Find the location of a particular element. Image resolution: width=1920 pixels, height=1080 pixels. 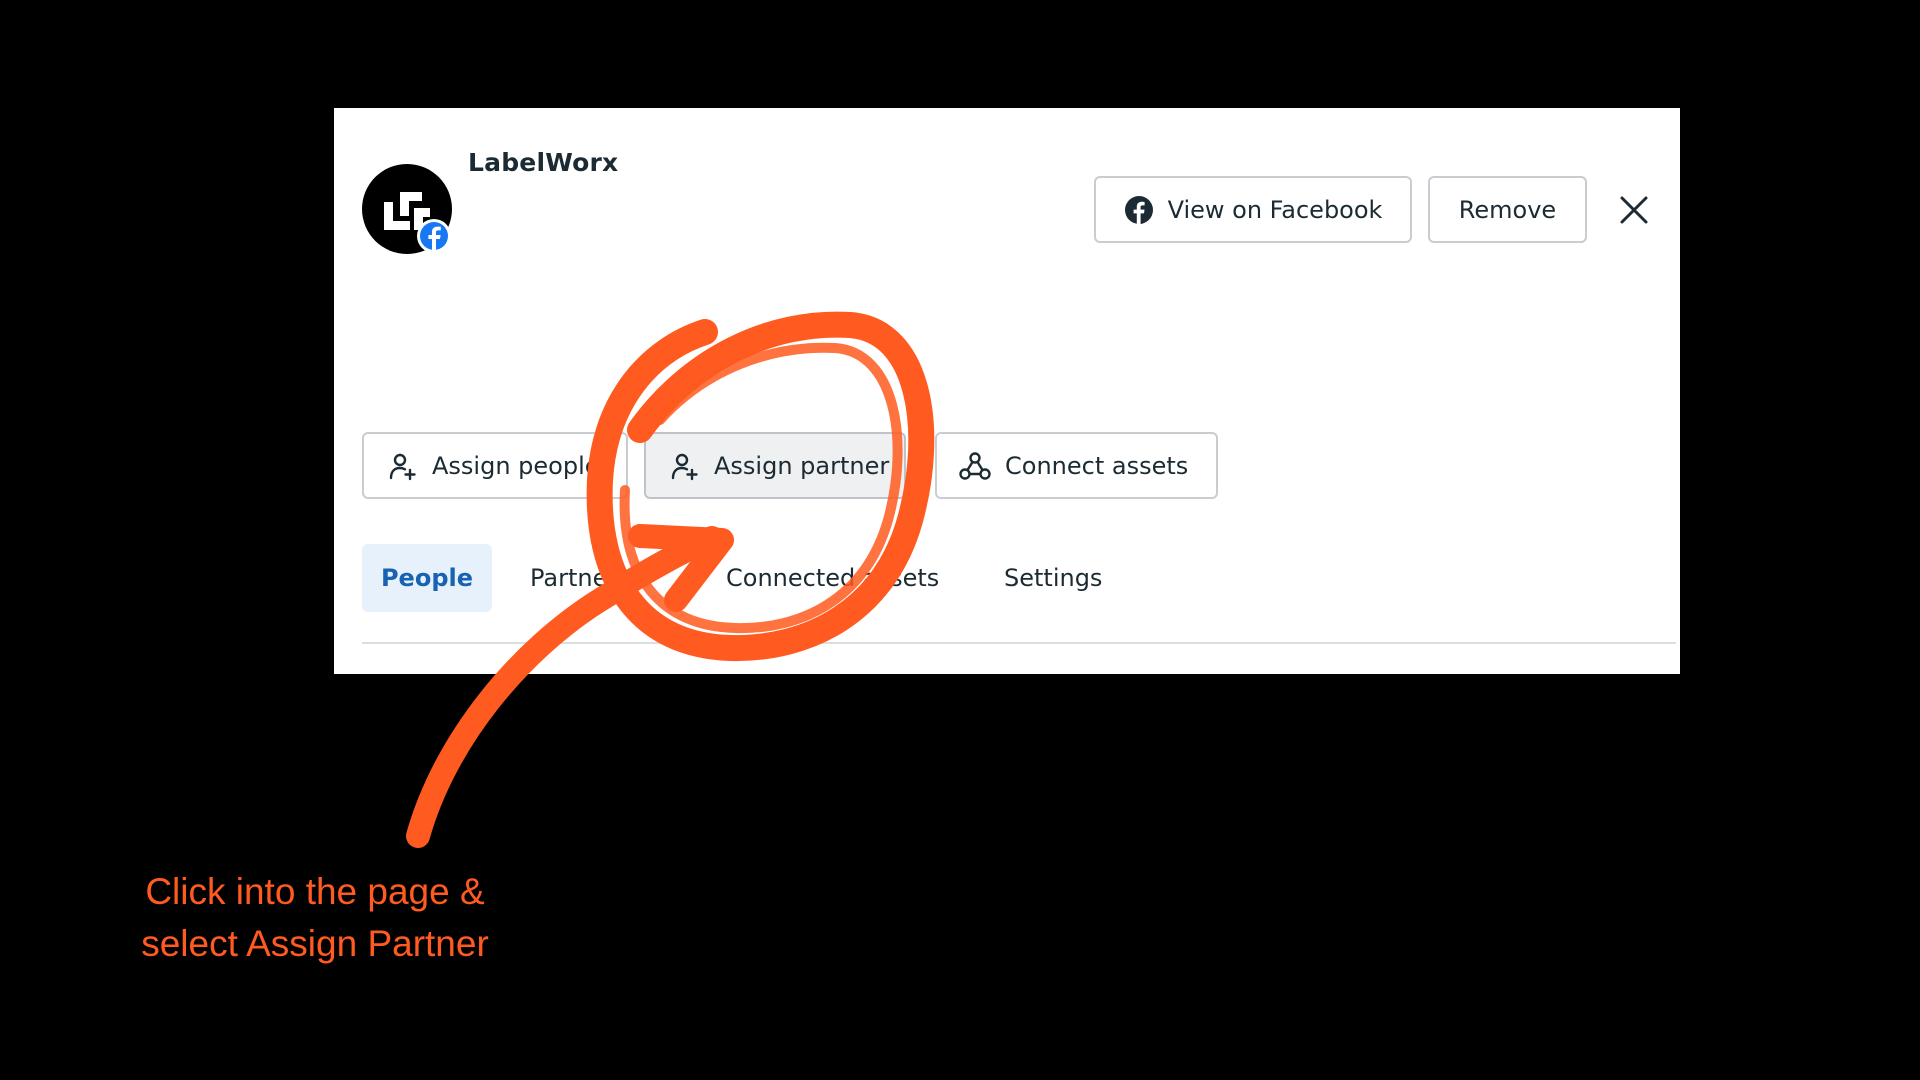

annotation-line-1: Click into the page & is located at coordinates (315, 891).